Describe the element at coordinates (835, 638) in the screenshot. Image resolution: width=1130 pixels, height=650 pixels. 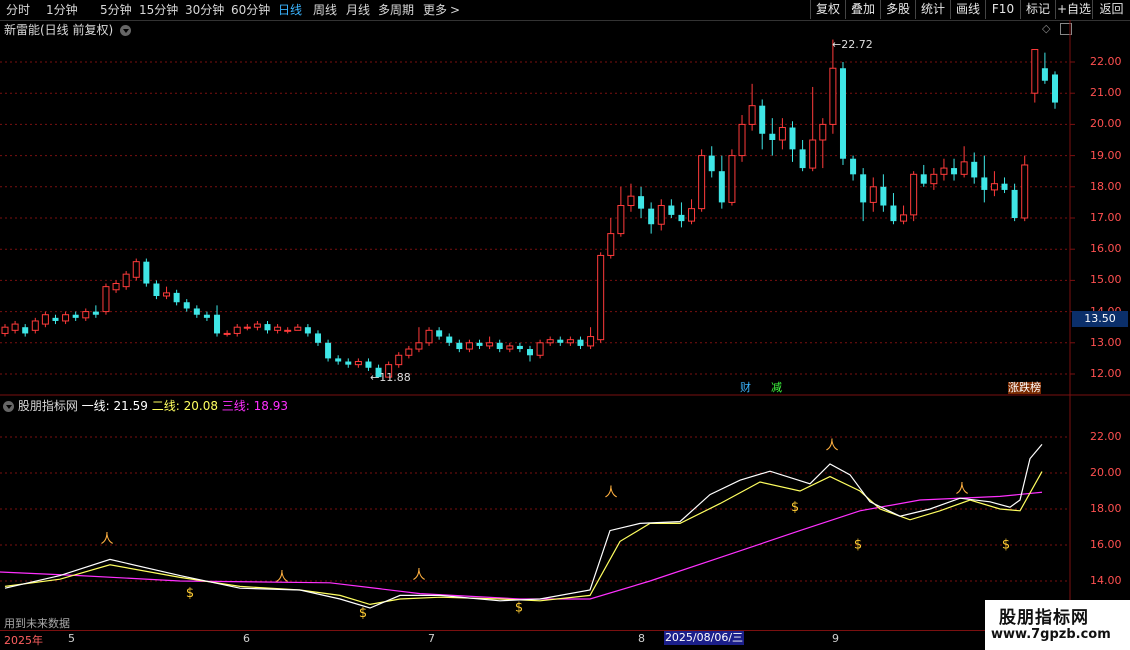
I see `x-label-sep: 9` at that location.